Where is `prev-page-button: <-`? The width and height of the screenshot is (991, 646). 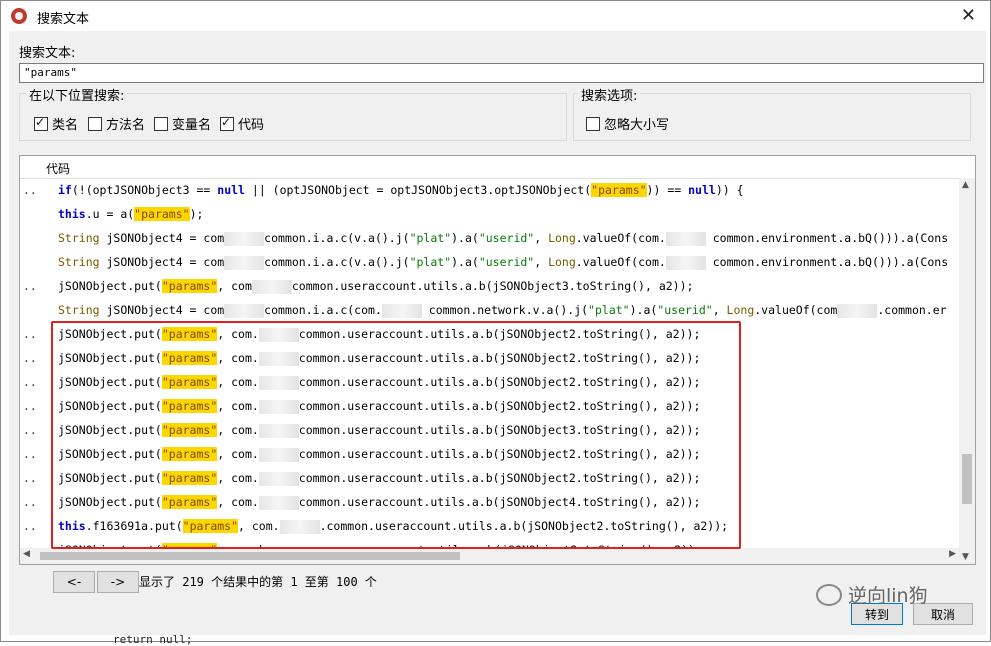
prev-page-button: <- is located at coordinates (74, 582).